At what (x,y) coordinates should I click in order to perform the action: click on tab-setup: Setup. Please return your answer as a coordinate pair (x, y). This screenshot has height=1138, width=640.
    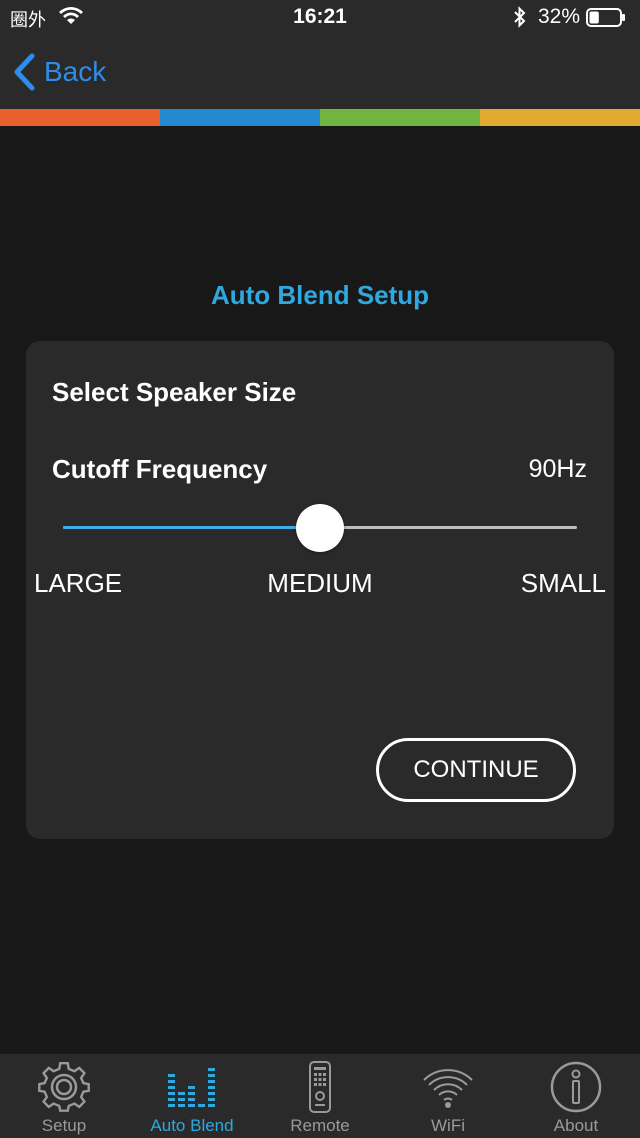
    Looking at the image, I should click on (64, 1096).